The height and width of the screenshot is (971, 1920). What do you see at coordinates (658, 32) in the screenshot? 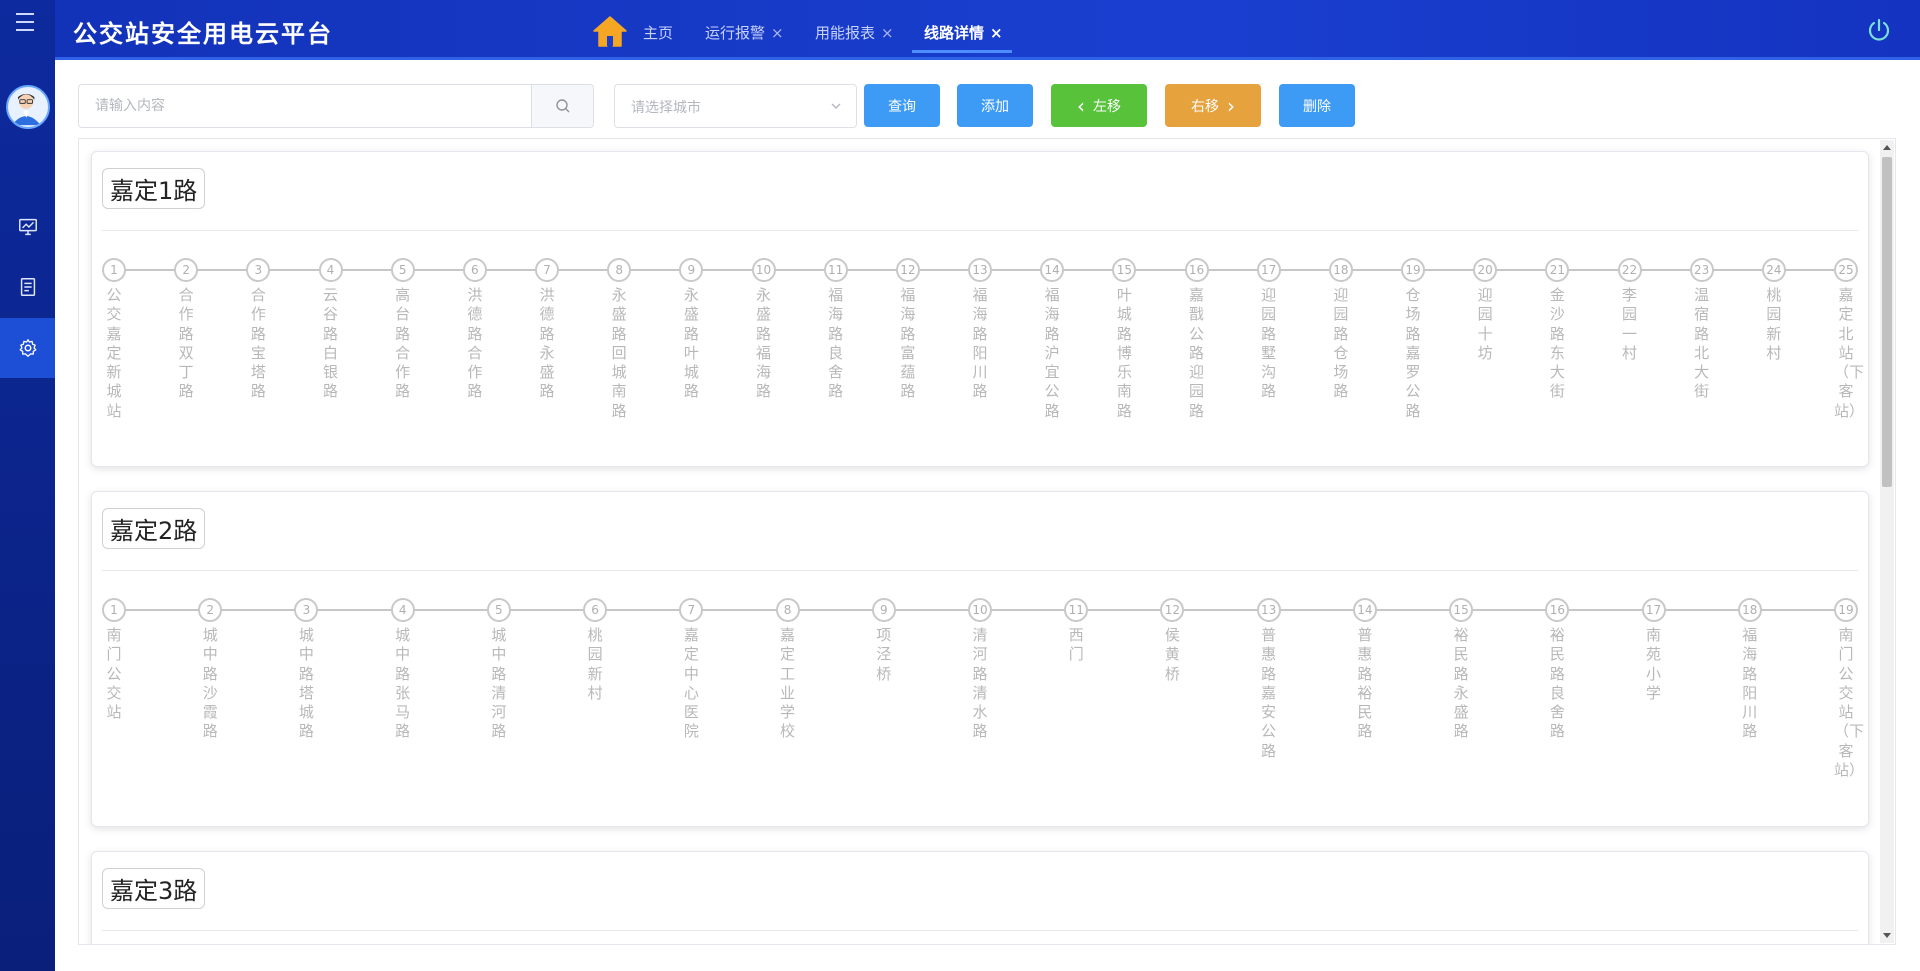
I see `tab-home: 主页` at bounding box center [658, 32].